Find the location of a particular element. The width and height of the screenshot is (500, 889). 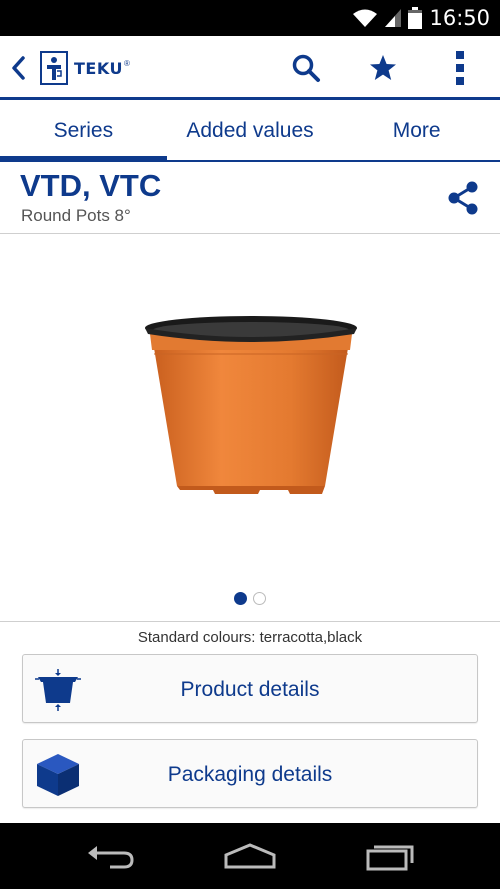

home-icon is located at coordinates (250, 856).